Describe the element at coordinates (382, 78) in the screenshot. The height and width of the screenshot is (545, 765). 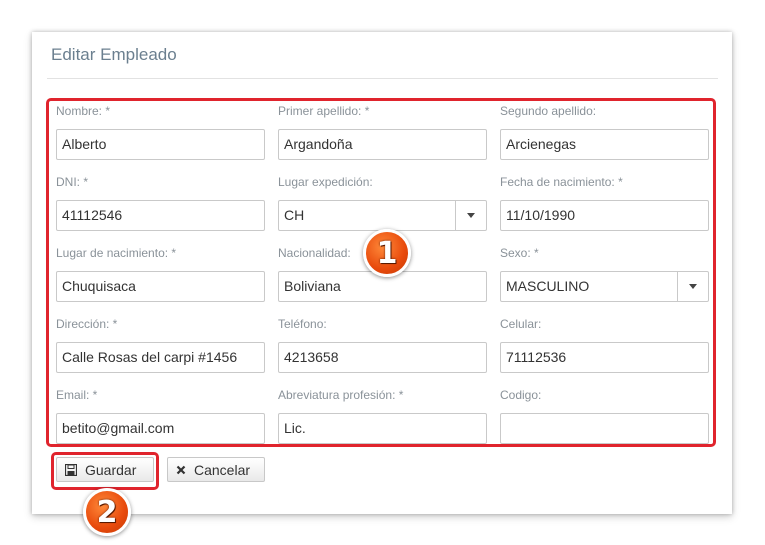
I see `title-divider` at that location.